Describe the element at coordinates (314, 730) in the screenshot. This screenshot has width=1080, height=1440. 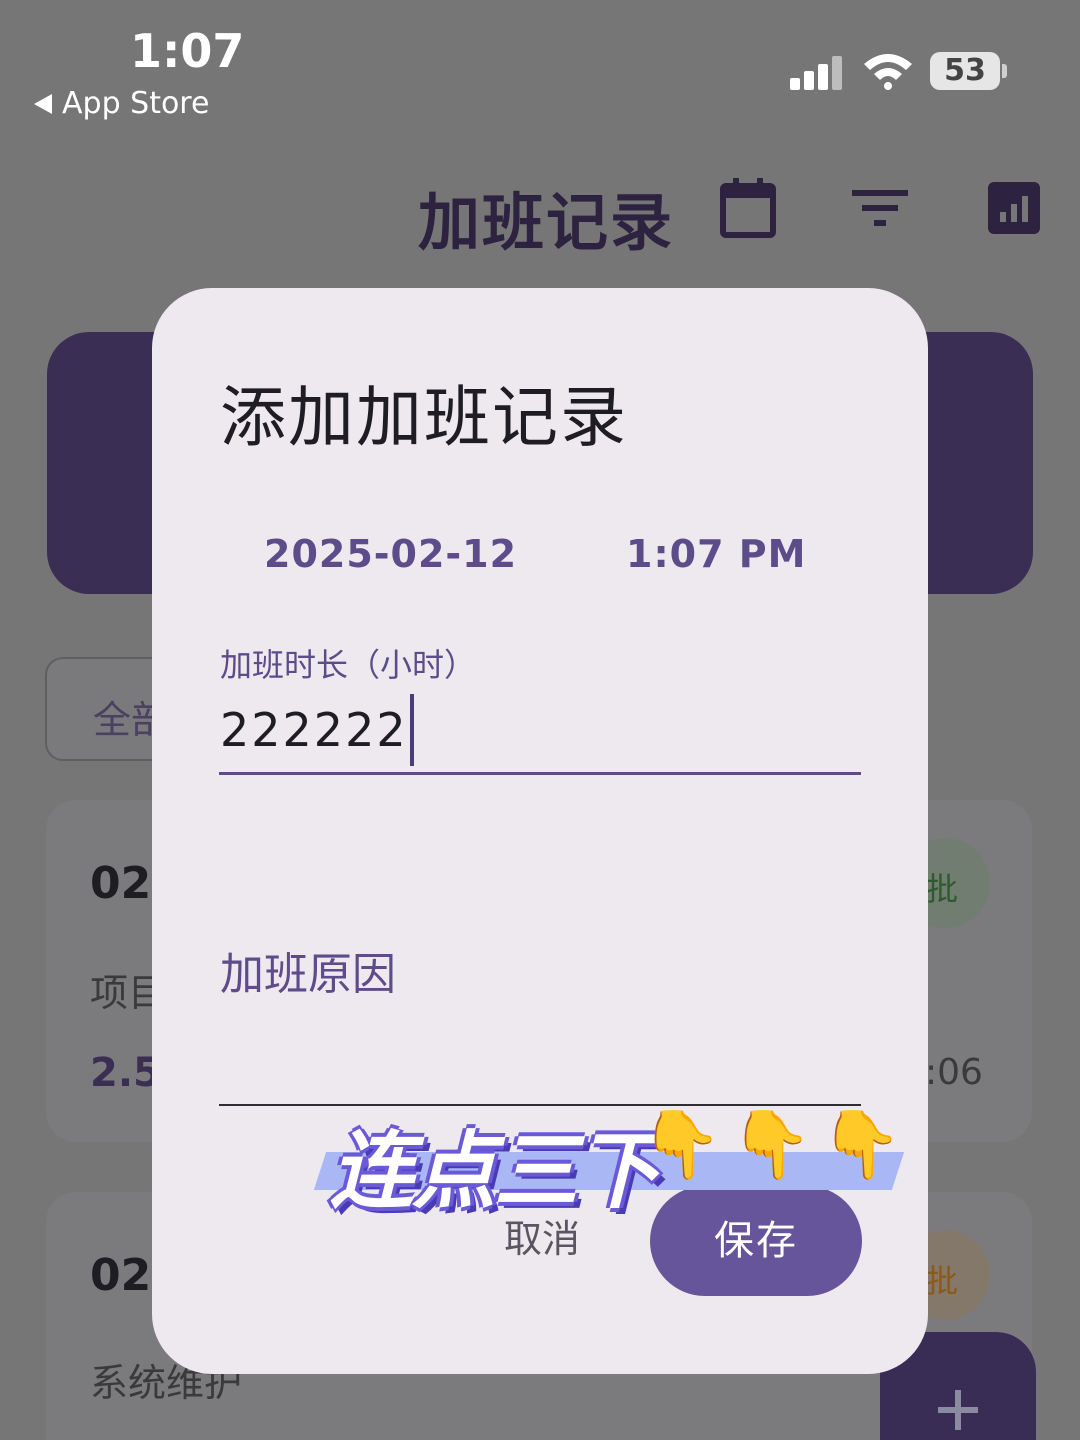
I see `duration-input-value: 222222` at that location.